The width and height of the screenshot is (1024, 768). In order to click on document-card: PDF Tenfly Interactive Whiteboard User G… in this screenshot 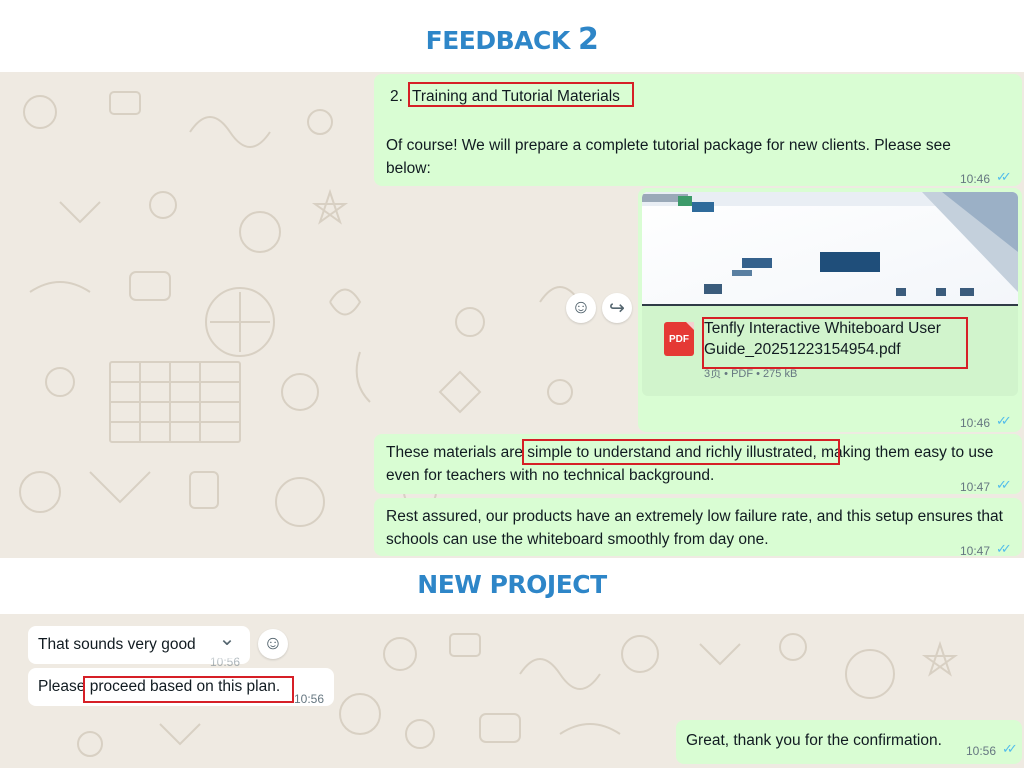, I will do `click(830, 351)`.